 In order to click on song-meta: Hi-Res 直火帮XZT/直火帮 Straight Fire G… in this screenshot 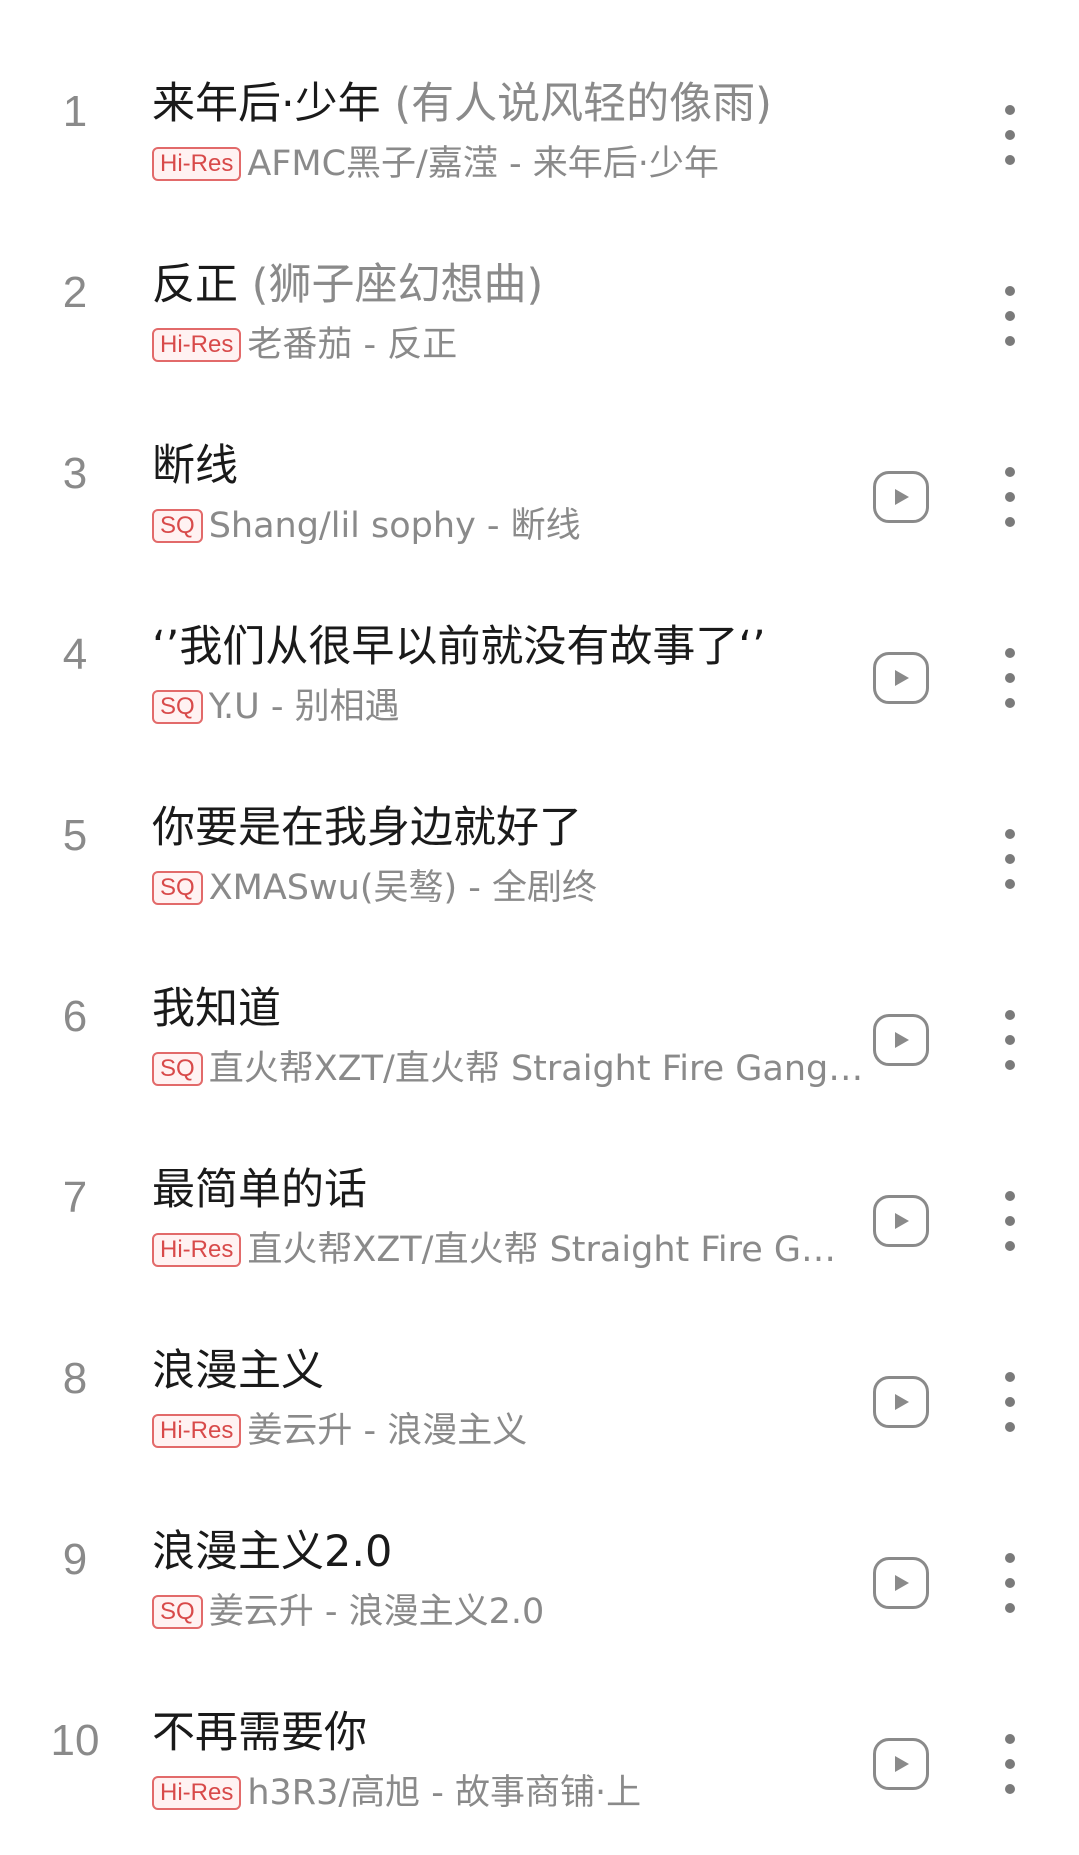, I will do `click(494, 1250)`.